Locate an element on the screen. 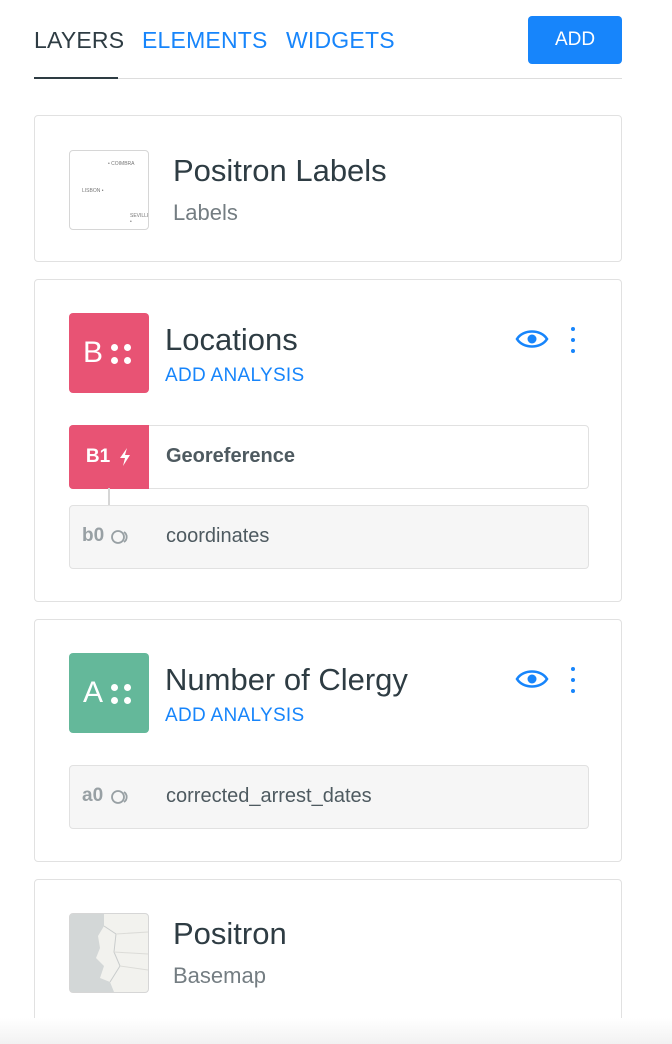 The width and height of the screenshot is (672, 1044). tab-bar: LAYERS ELEMENTS WIDGETS ADD is located at coordinates (328, 40).